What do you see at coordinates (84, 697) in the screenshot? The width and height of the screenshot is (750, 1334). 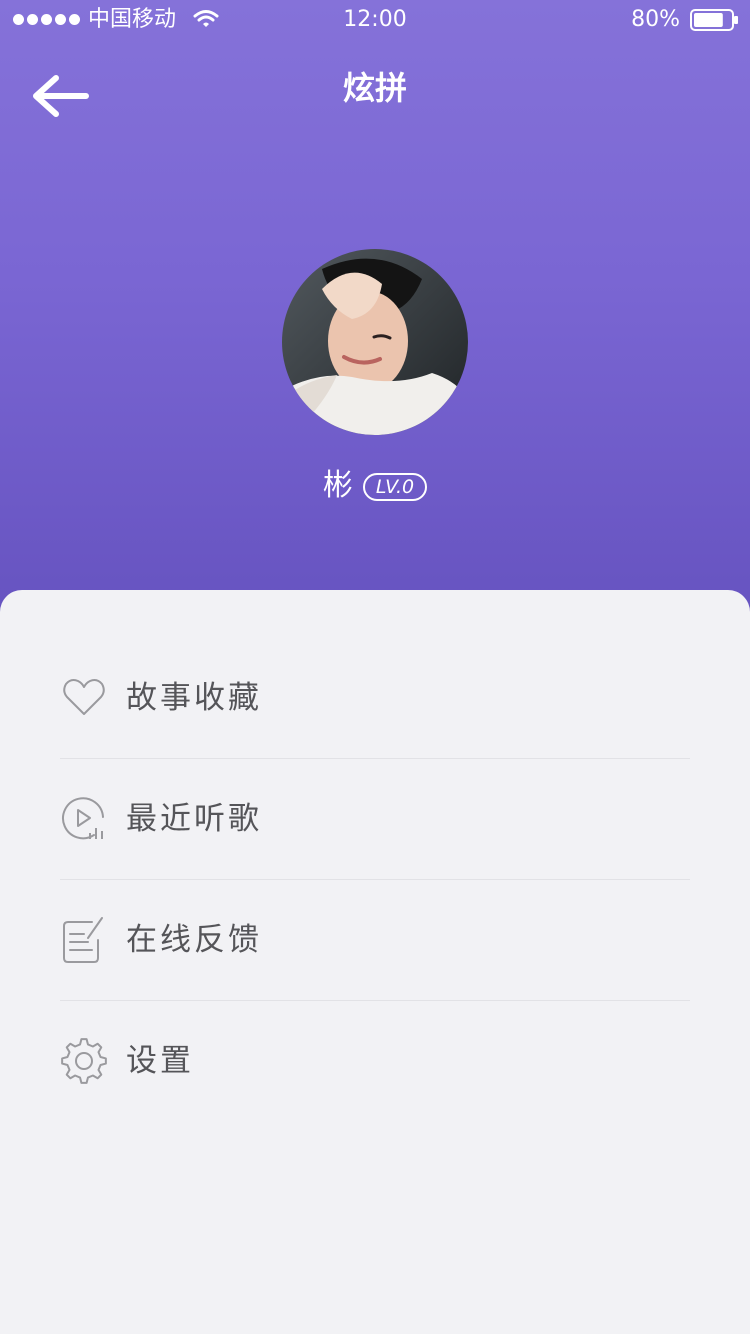 I see `heart-icon` at bounding box center [84, 697].